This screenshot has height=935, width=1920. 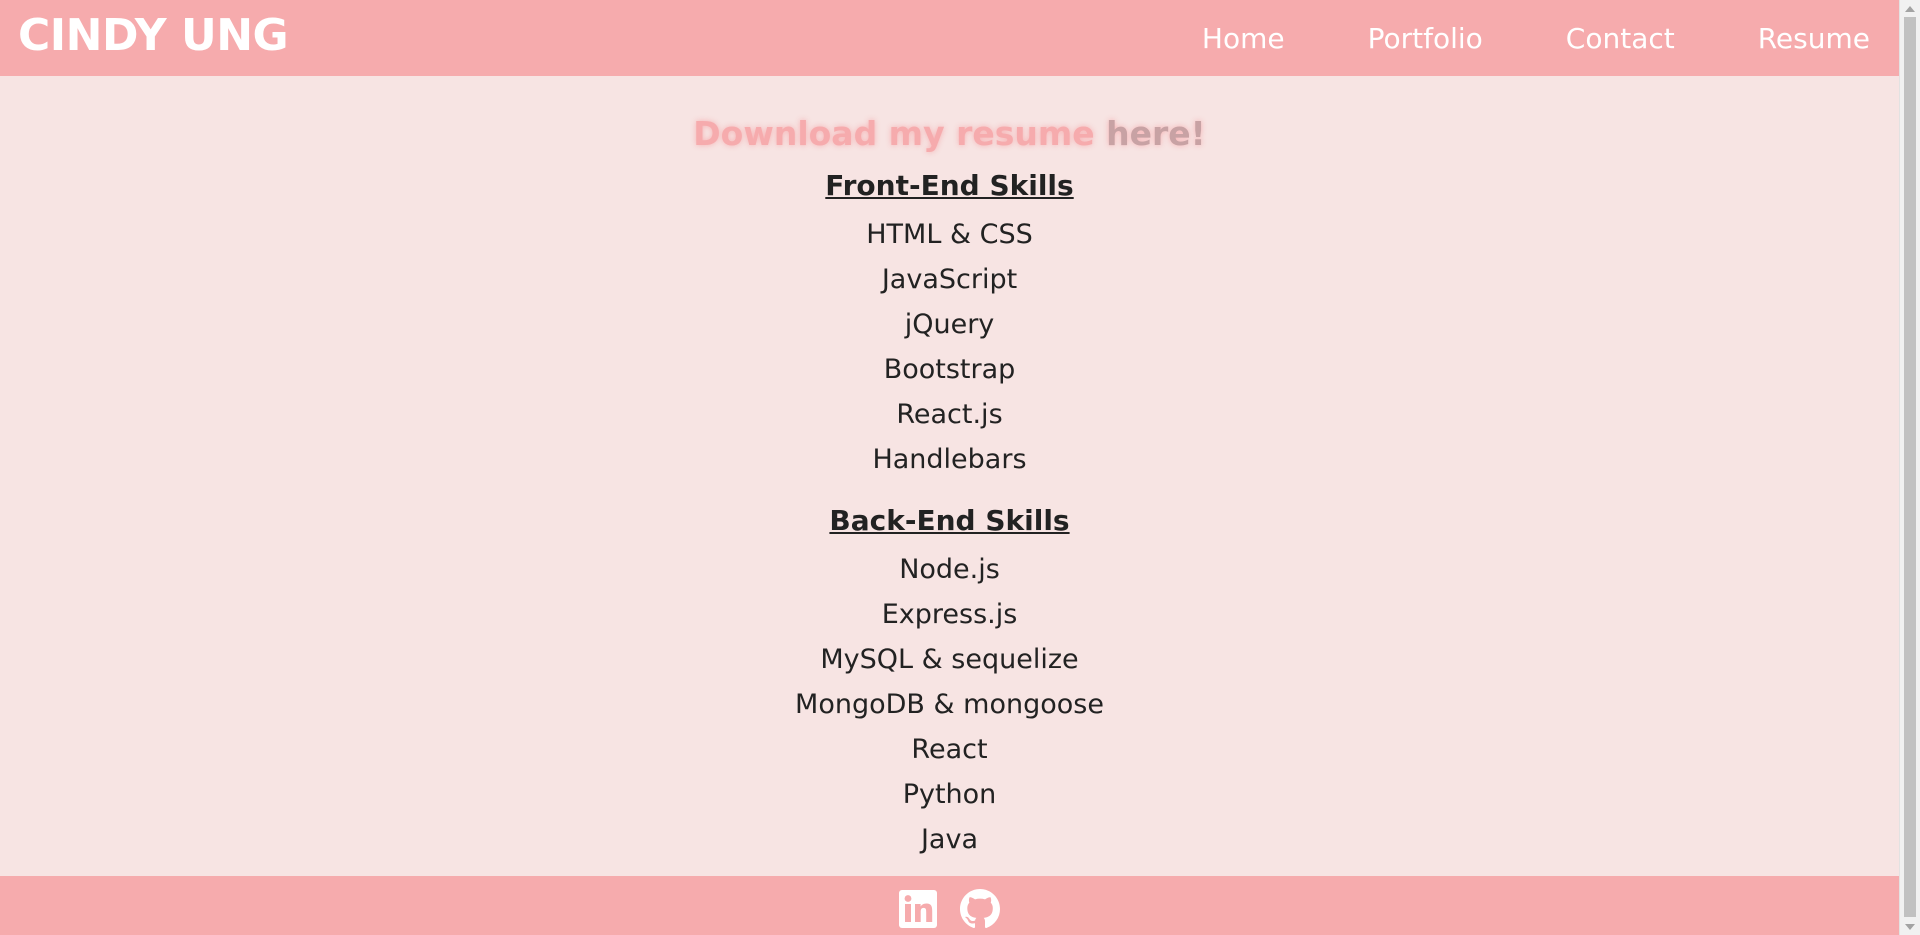 I want to click on arrow-down-icon, so click(x=1910, y=926).